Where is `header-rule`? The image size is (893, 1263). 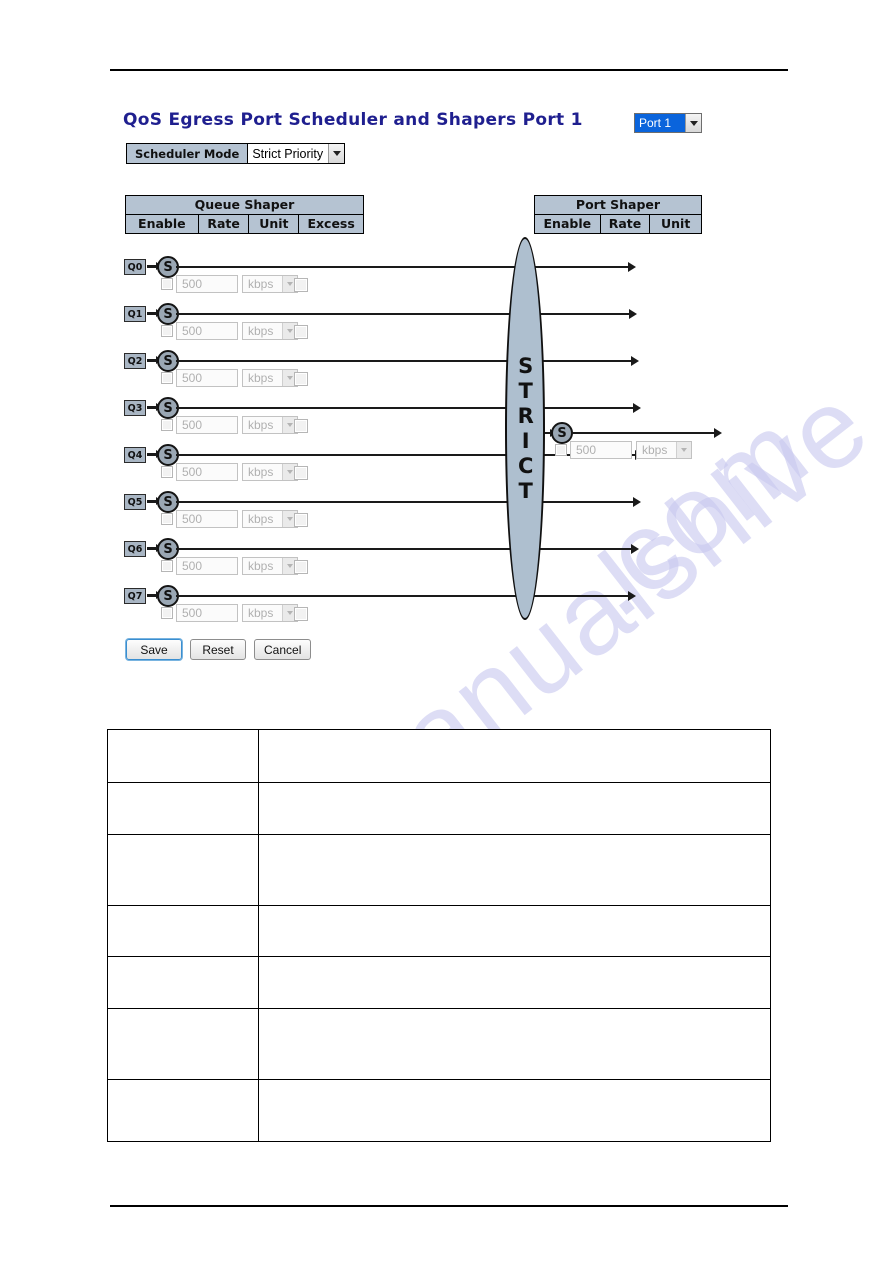 header-rule is located at coordinates (449, 70).